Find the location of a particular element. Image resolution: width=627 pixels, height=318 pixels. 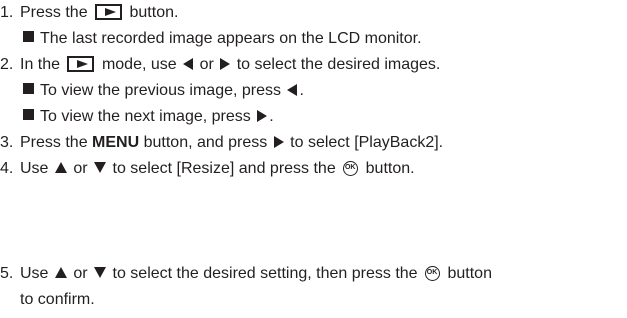

step-1: 1. Press the button. is located at coordinates (89, 12).